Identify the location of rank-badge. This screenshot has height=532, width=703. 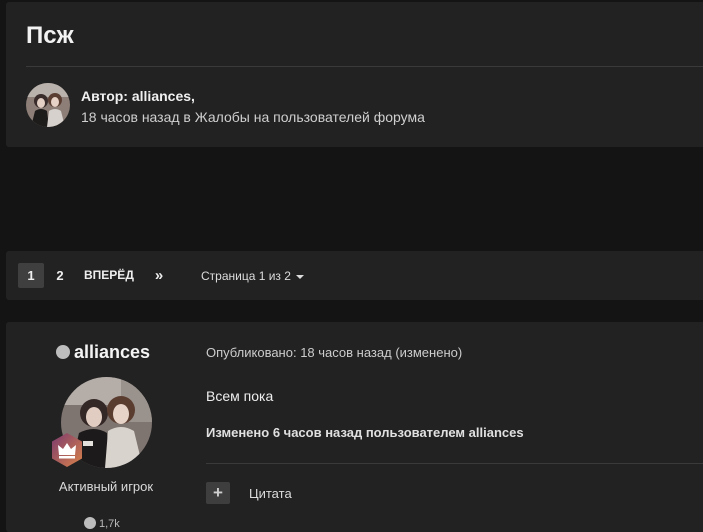
(67, 450).